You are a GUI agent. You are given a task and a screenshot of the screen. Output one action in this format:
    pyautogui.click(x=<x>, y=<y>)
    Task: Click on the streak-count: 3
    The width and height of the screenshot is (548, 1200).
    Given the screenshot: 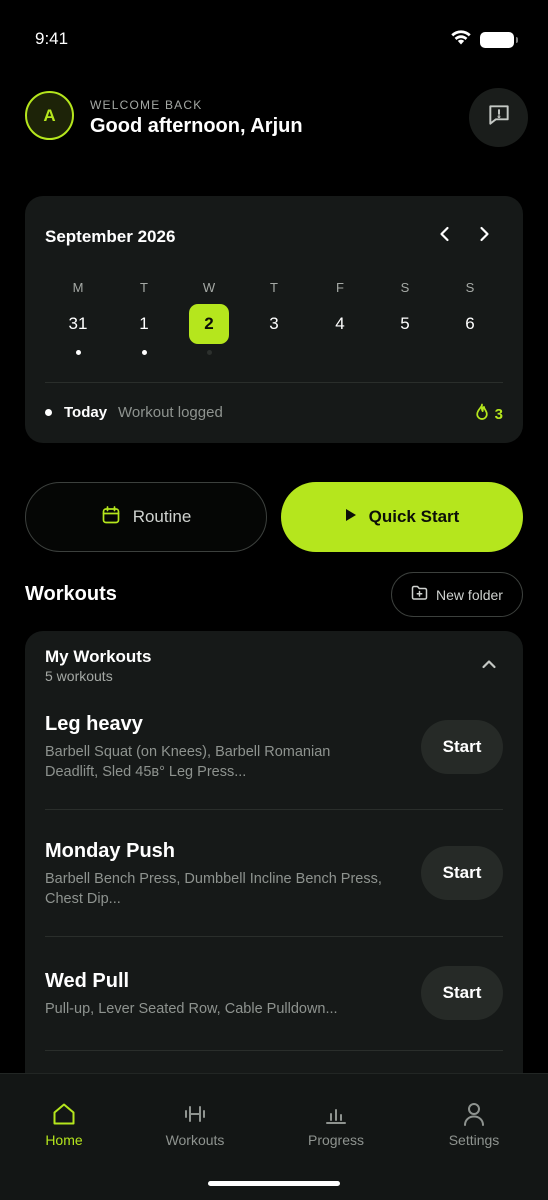 What is the action you would take?
    pyautogui.click(x=498, y=414)
    